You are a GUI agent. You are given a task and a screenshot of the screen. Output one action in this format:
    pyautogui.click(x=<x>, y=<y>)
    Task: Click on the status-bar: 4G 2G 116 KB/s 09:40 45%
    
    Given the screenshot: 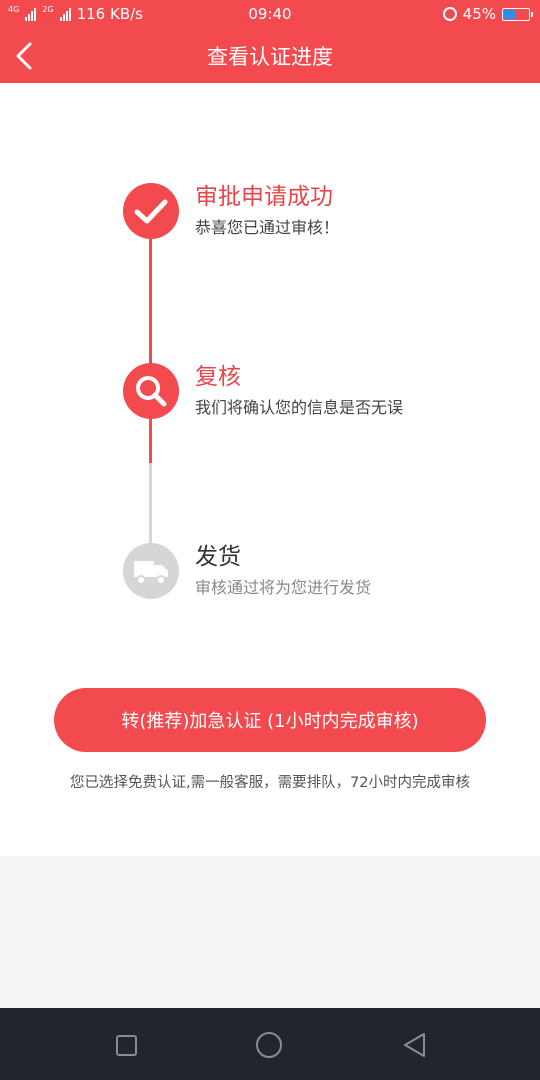 What is the action you would take?
    pyautogui.click(x=270, y=14)
    